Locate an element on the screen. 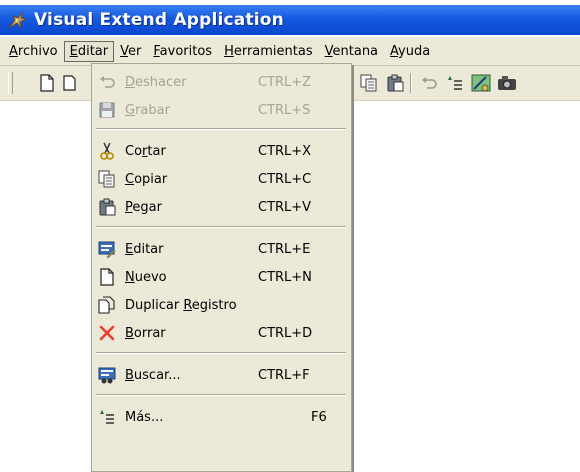  menu-item-mas: Más... F6 is located at coordinates (221, 417).